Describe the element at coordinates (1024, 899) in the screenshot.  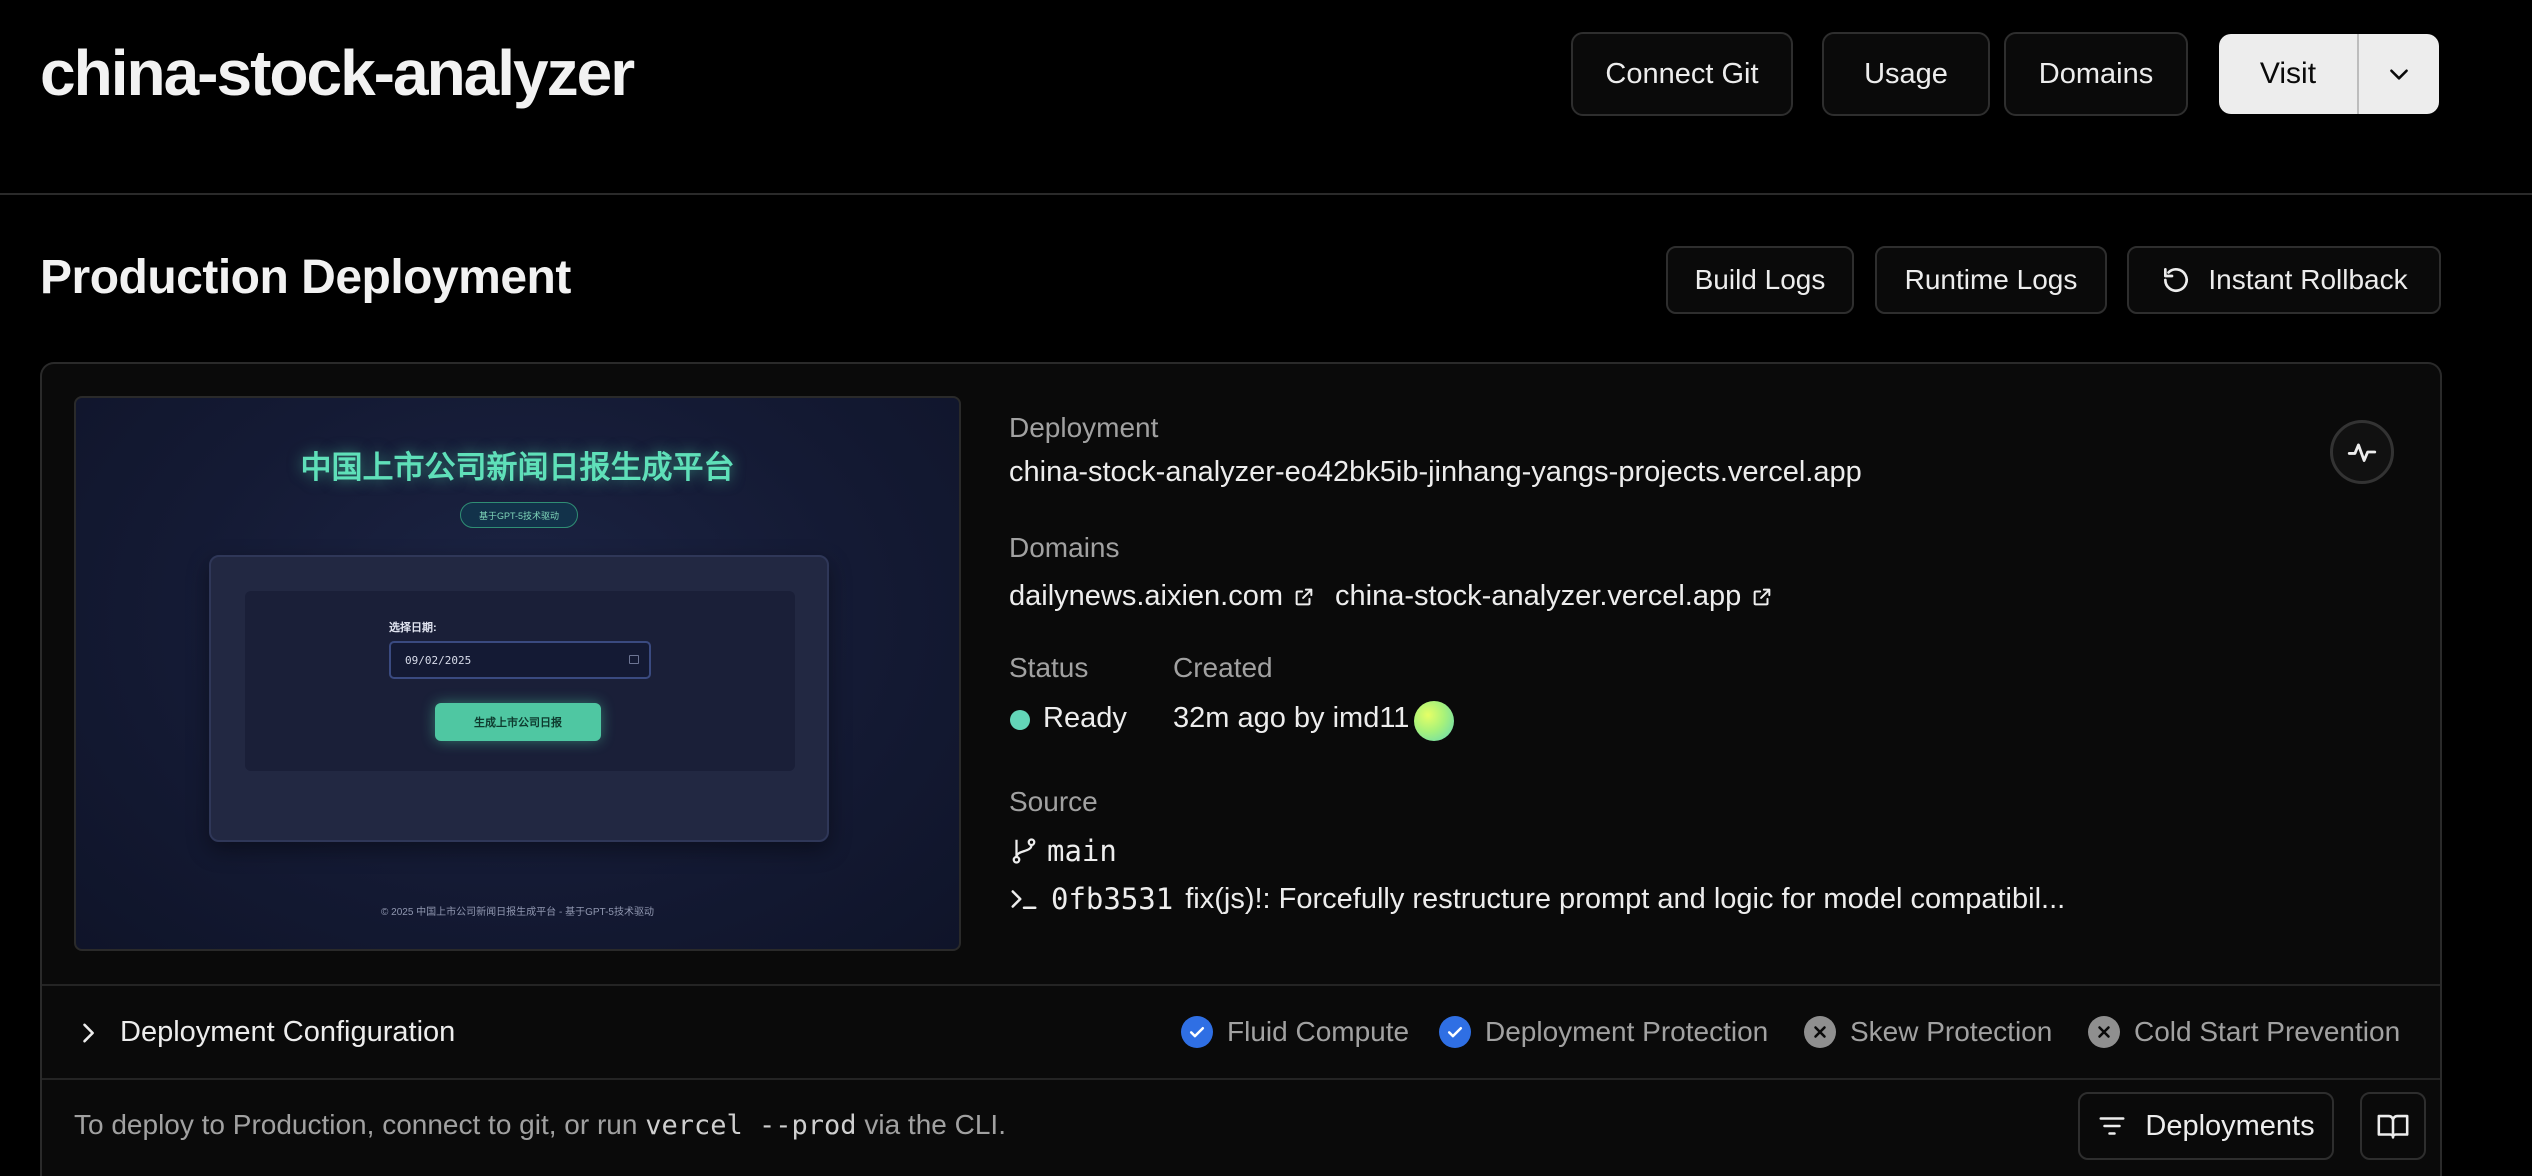
I see `terminal-icon` at that location.